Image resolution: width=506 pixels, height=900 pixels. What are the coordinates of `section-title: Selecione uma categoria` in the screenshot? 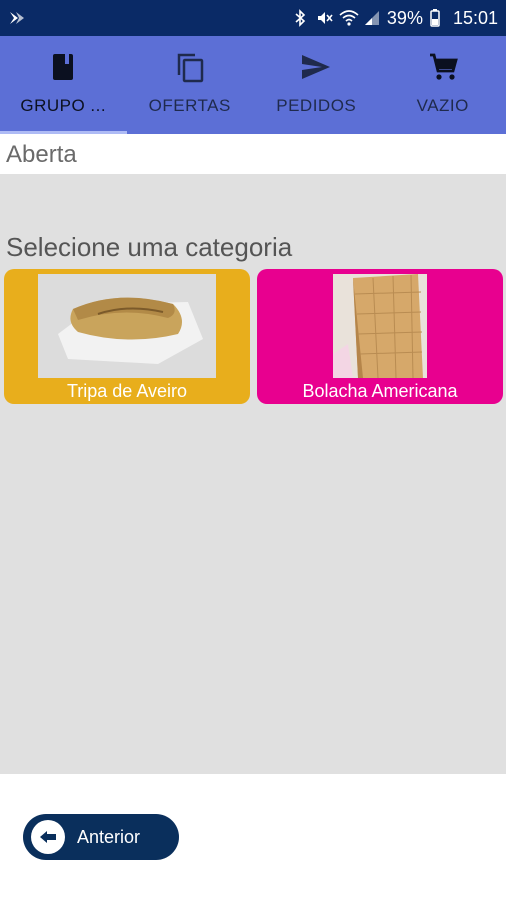 It's located at (149, 247).